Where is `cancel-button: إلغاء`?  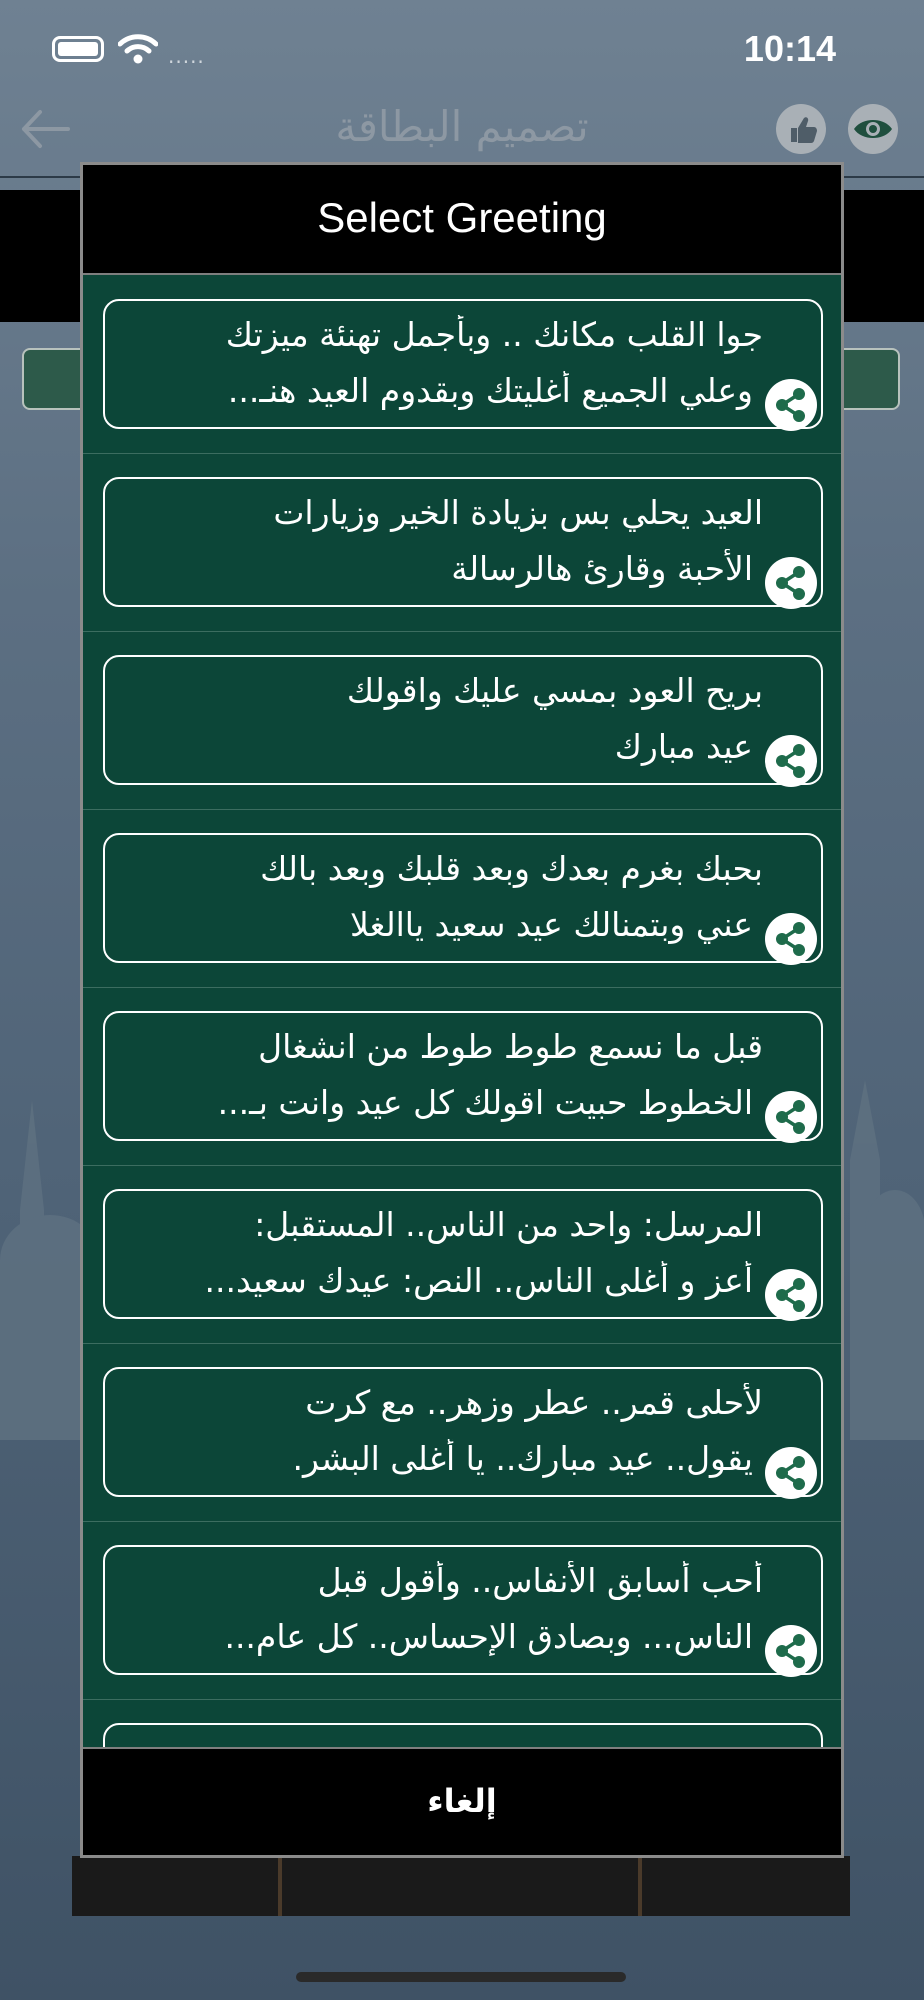 cancel-button: إلغاء is located at coordinates (462, 1801).